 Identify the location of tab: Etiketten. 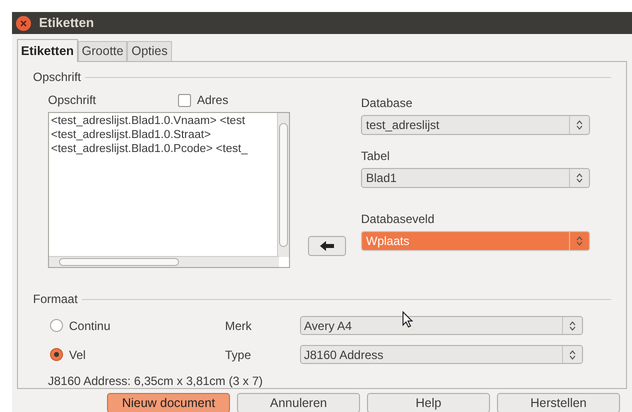
(47, 50).